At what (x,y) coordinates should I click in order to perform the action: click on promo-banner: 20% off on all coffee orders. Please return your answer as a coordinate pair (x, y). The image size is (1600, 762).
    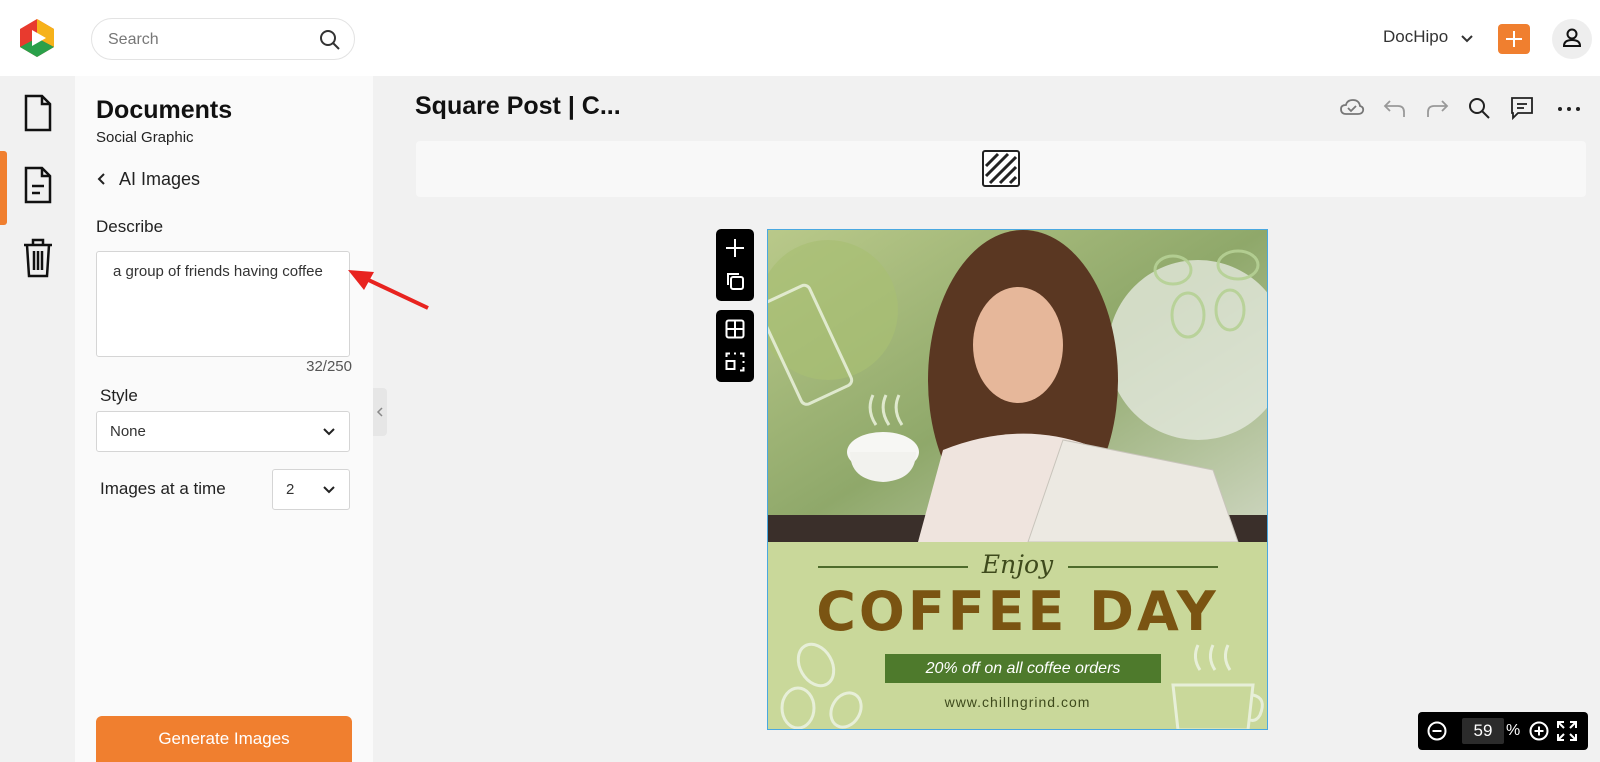
    Looking at the image, I should click on (1023, 668).